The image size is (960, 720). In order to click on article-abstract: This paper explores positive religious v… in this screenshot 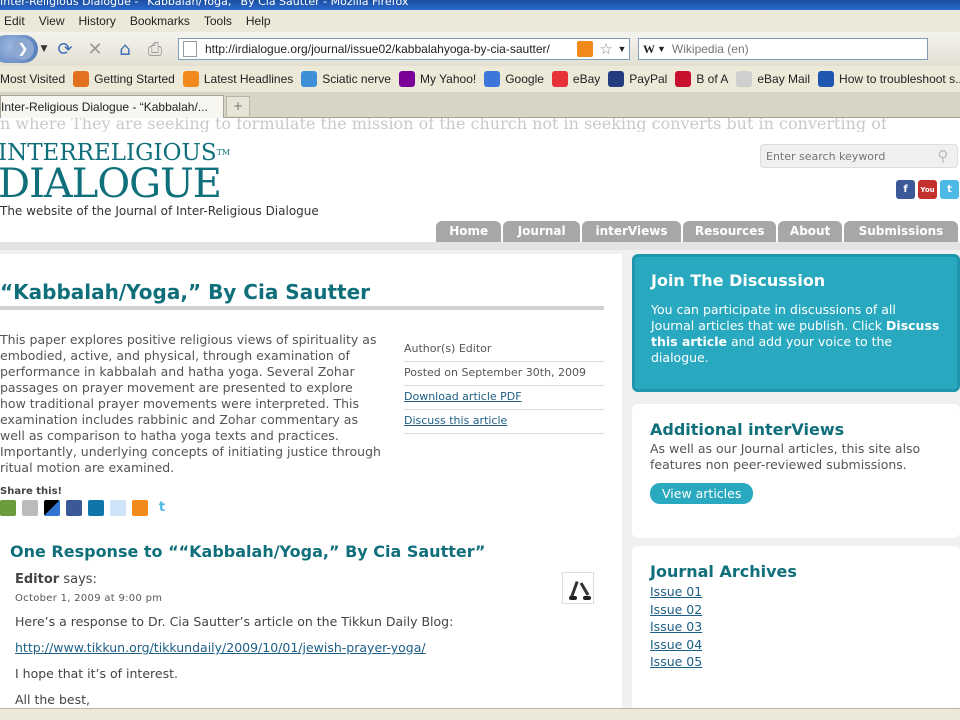, I will do `click(190, 403)`.